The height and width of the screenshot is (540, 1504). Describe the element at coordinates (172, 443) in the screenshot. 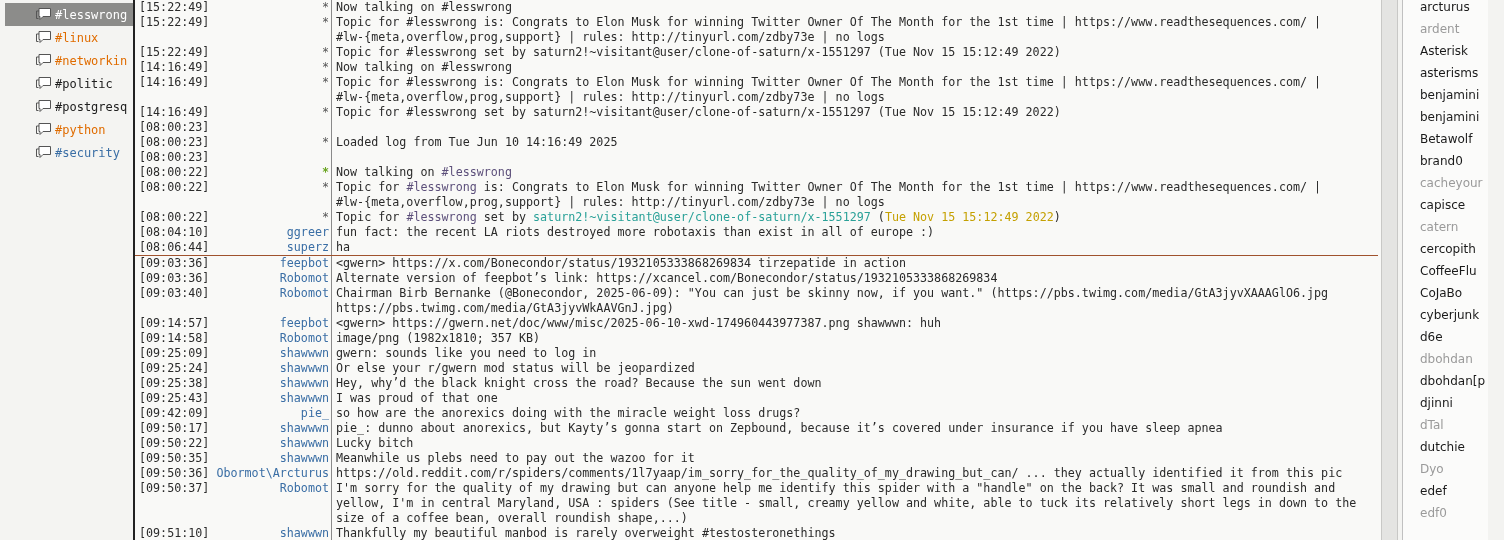

I see `timestamp: [09:50:22]` at that location.